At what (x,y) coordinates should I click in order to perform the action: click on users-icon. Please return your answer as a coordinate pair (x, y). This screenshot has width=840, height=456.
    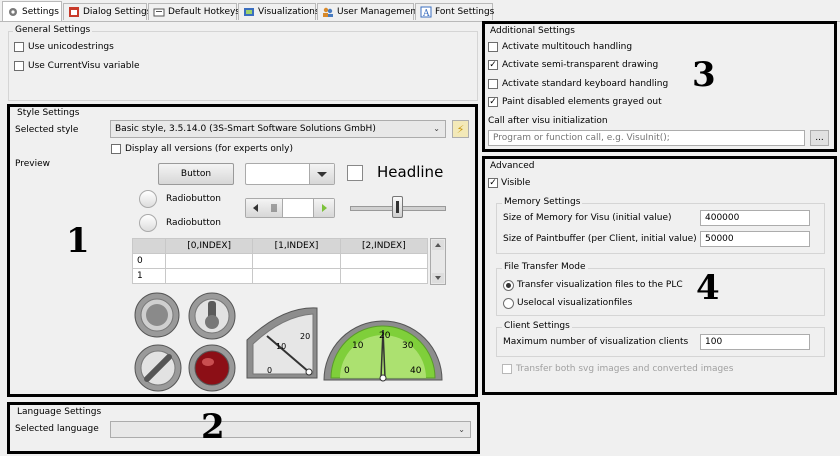
    Looking at the image, I should click on (328, 12).